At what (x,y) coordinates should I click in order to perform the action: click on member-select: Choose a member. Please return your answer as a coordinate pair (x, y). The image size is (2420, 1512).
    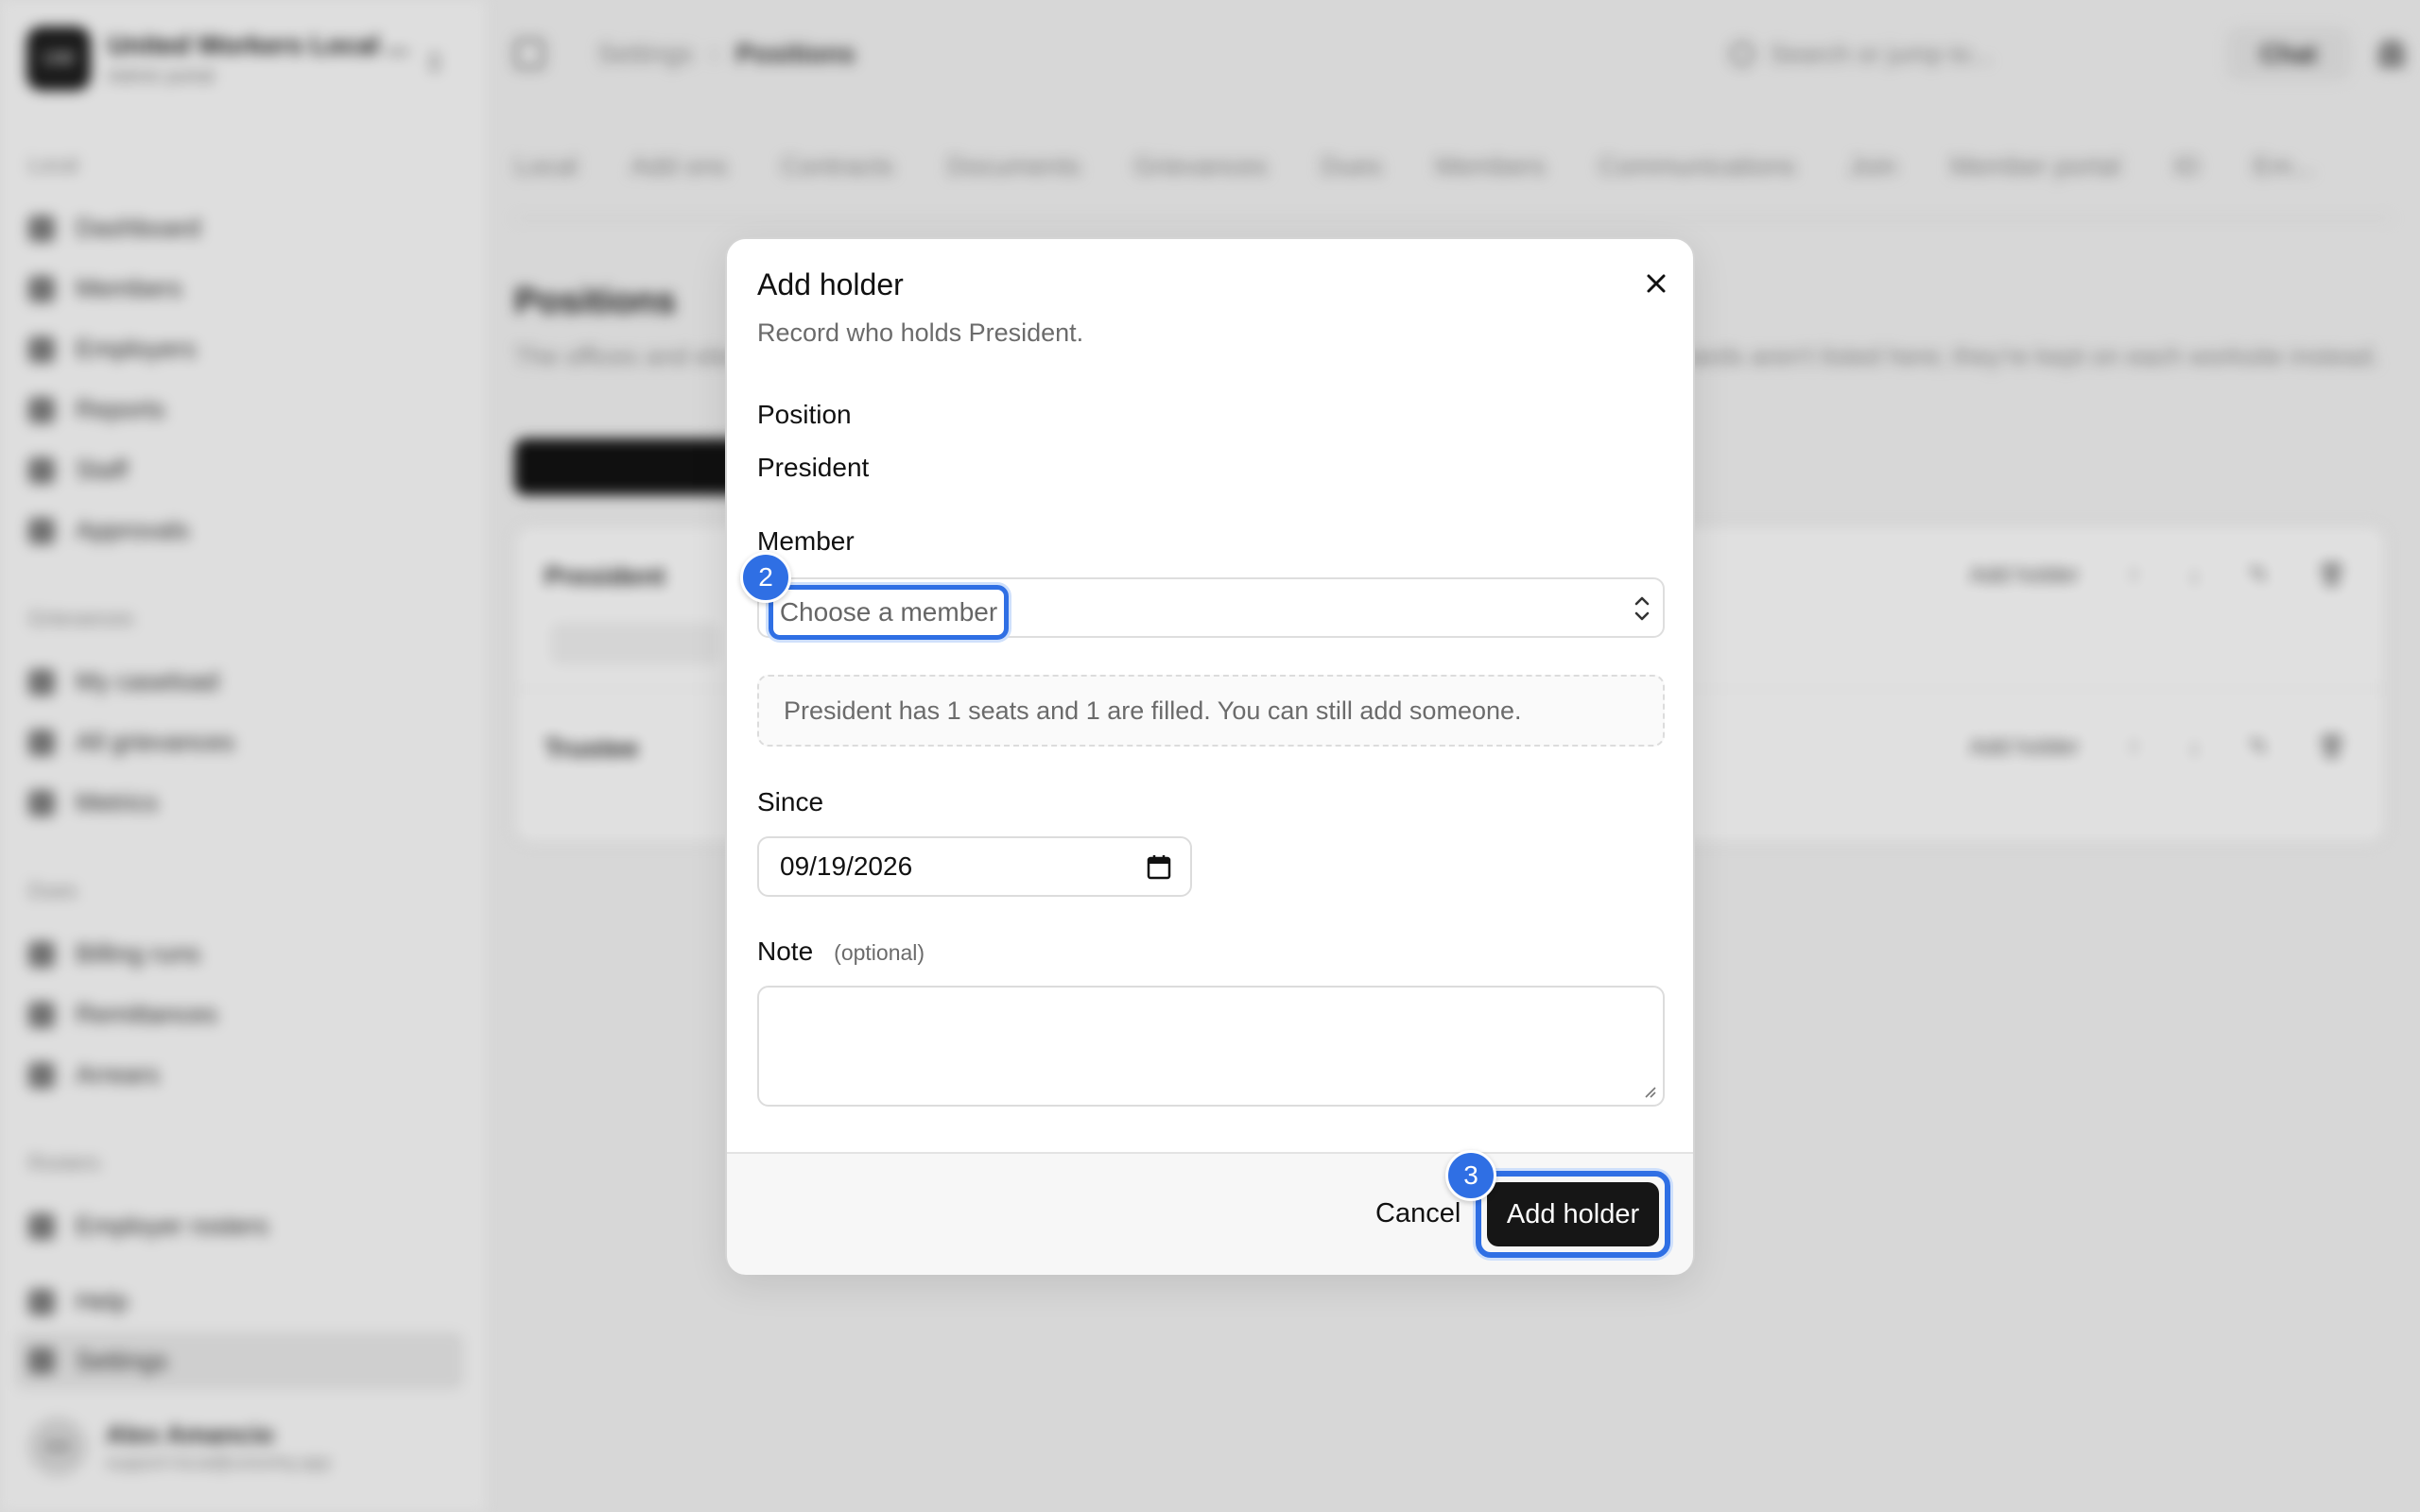
    Looking at the image, I should click on (1211, 608).